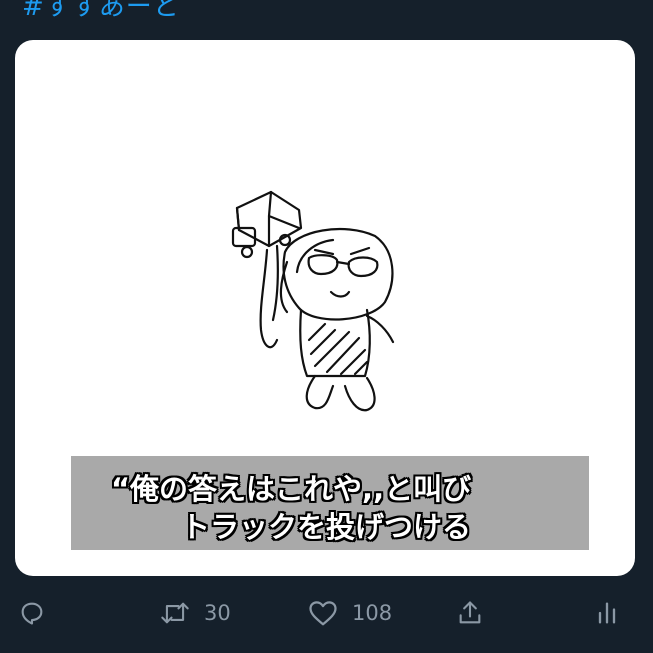 The width and height of the screenshot is (653, 653). What do you see at coordinates (175, 613) in the screenshot?
I see `retweet-icon` at bounding box center [175, 613].